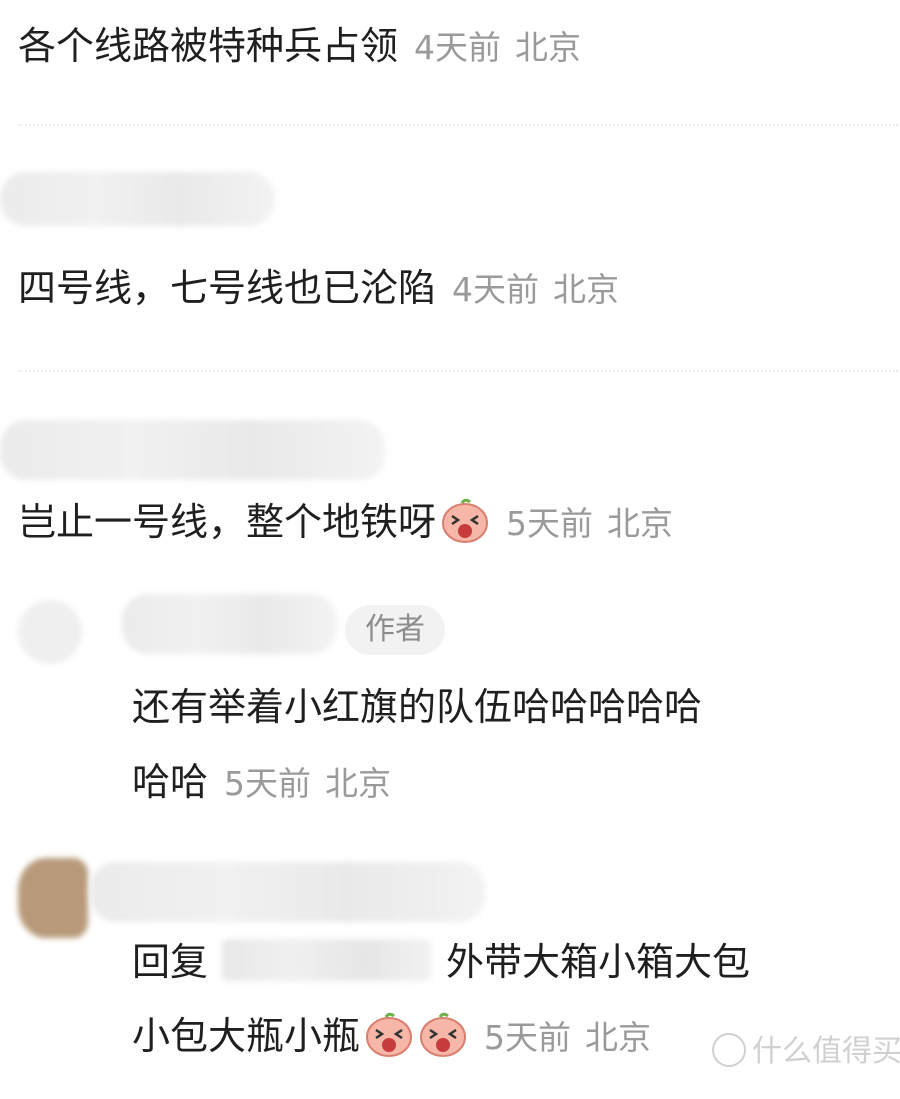 The width and height of the screenshot is (900, 1099). What do you see at coordinates (729, 1050) in the screenshot?
I see `watermark-logo-icon` at bounding box center [729, 1050].